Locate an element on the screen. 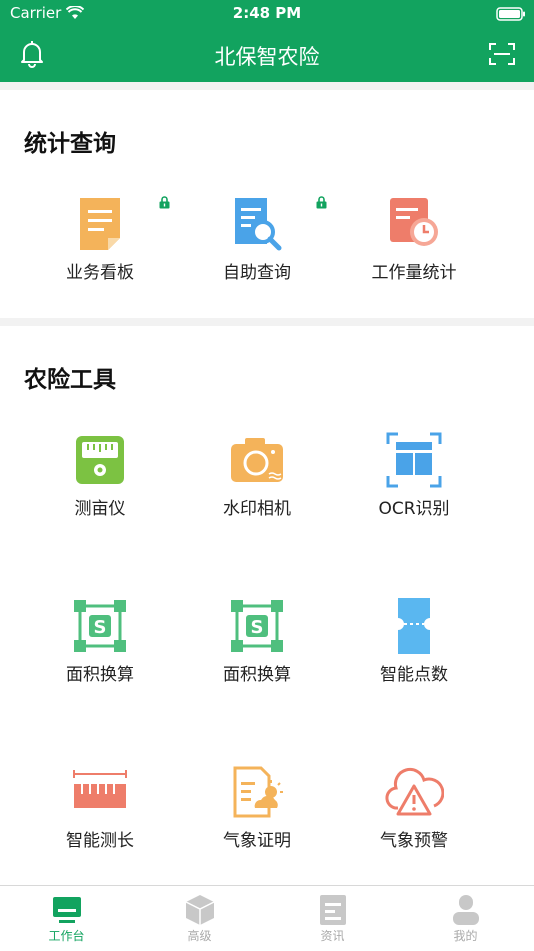 The height and width of the screenshot is (951, 534). smart-count-item: 智能点数 is located at coordinates (414, 641).